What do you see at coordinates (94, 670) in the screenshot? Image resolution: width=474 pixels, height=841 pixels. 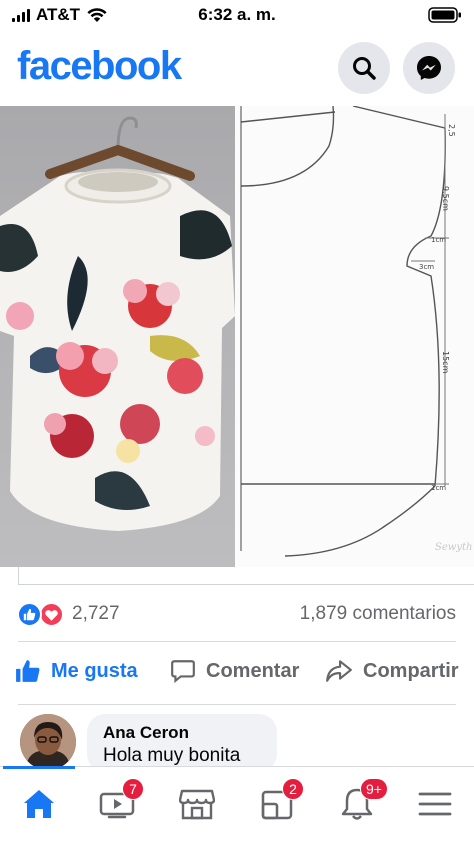 I see `like-label: Me gusta` at bounding box center [94, 670].